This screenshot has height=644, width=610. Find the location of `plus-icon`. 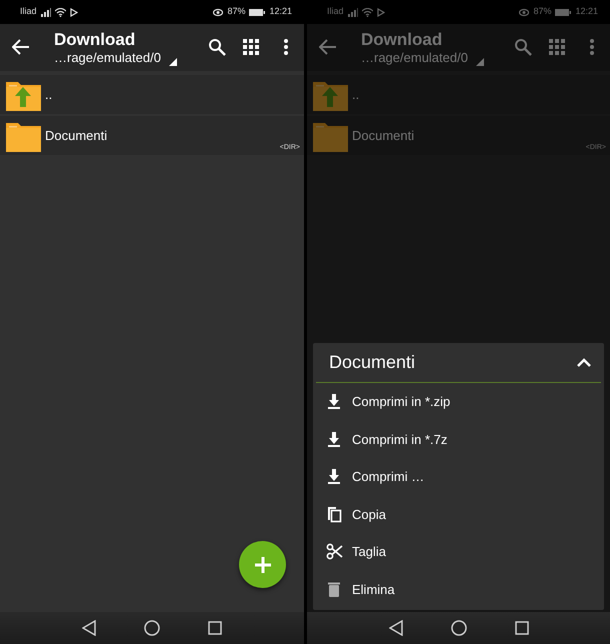

plus-icon is located at coordinates (263, 565).